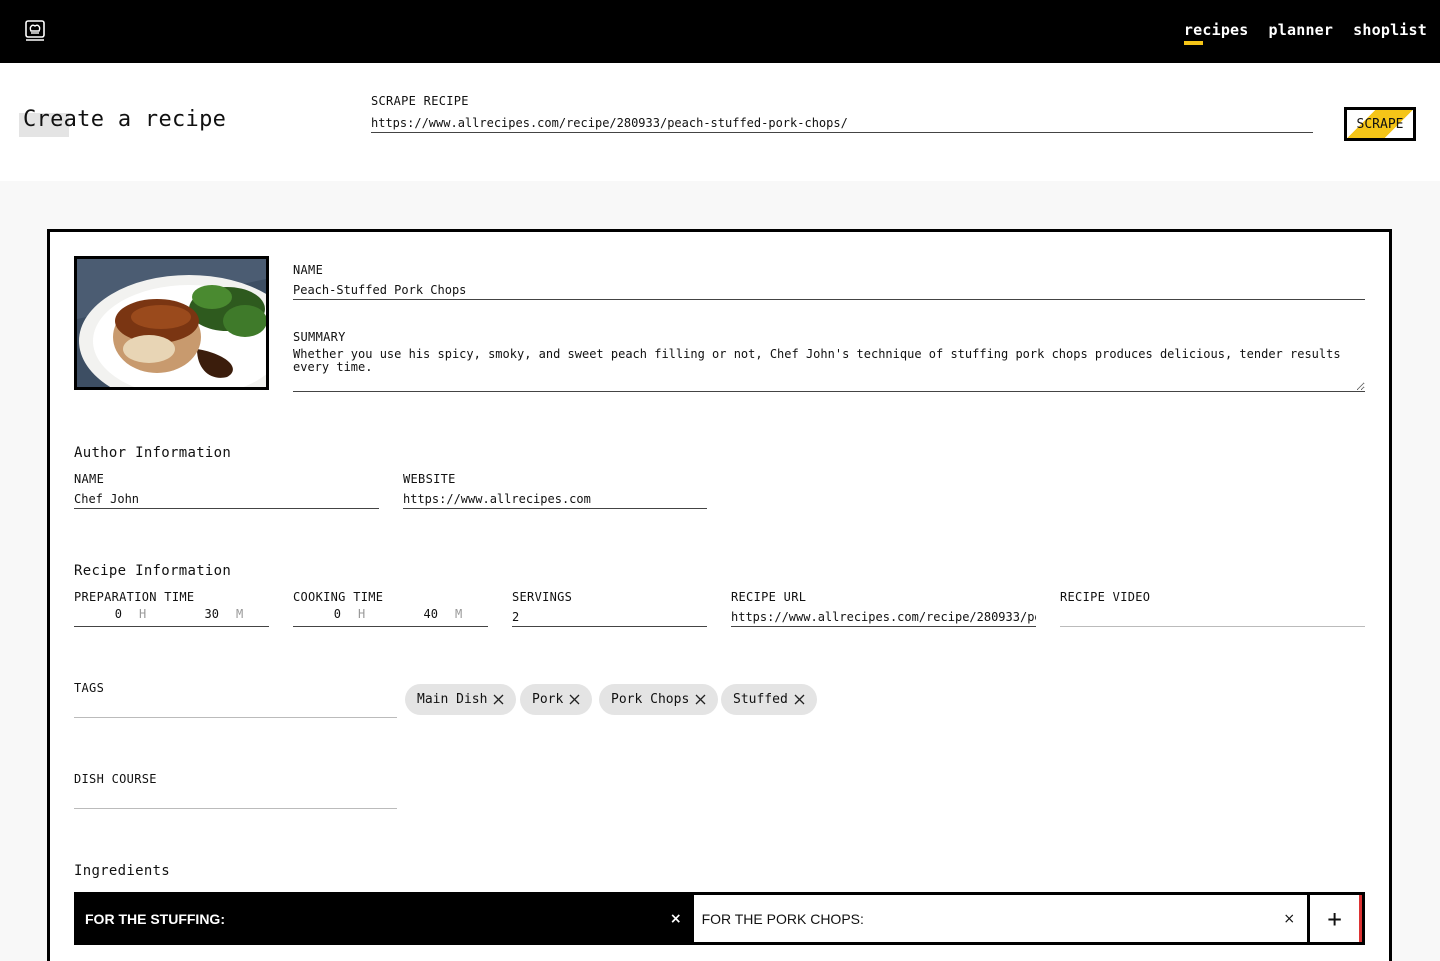 This screenshot has height=961, width=1440. Describe the element at coordinates (650, 699) in the screenshot. I see `tag-label: Pork Chops` at that location.